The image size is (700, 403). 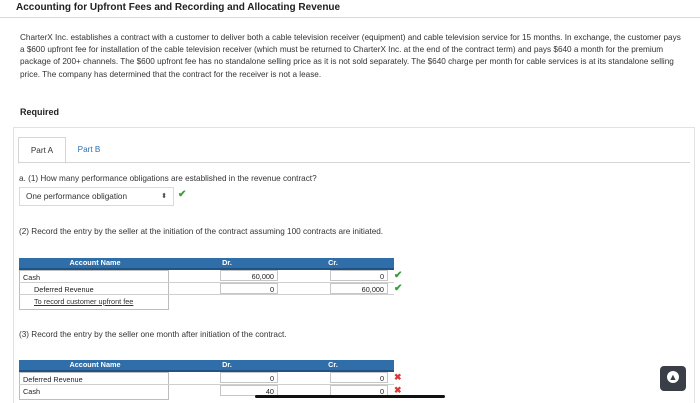 I want to click on home-indicator-bar, so click(x=350, y=396).